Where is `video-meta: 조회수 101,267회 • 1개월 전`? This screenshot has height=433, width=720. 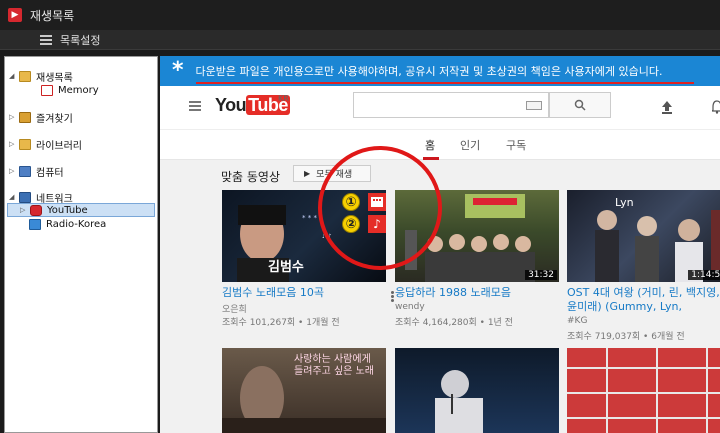
video-meta: 조회수 101,267회 • 1개월 전 is located at coordinates (281, 323).